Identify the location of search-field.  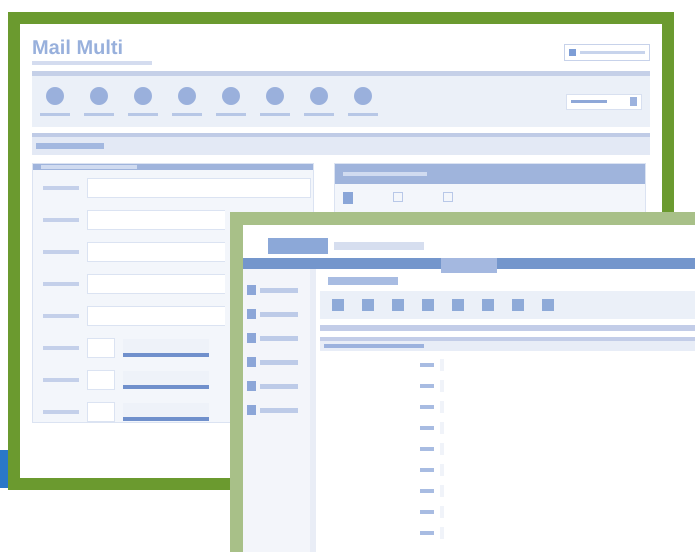
(604, 102).